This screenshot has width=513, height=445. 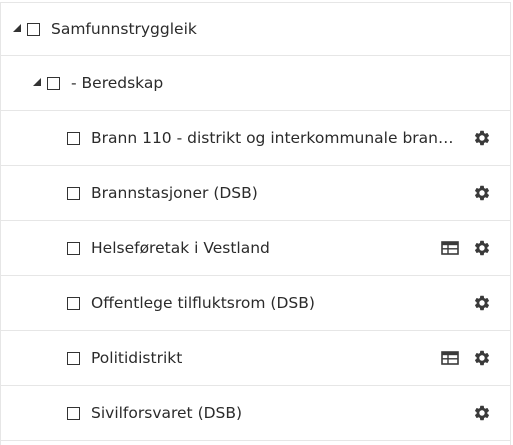 I want to click on layer-row: Offentlege tilfluktsrom (DSB), so click(x=255, y=303).